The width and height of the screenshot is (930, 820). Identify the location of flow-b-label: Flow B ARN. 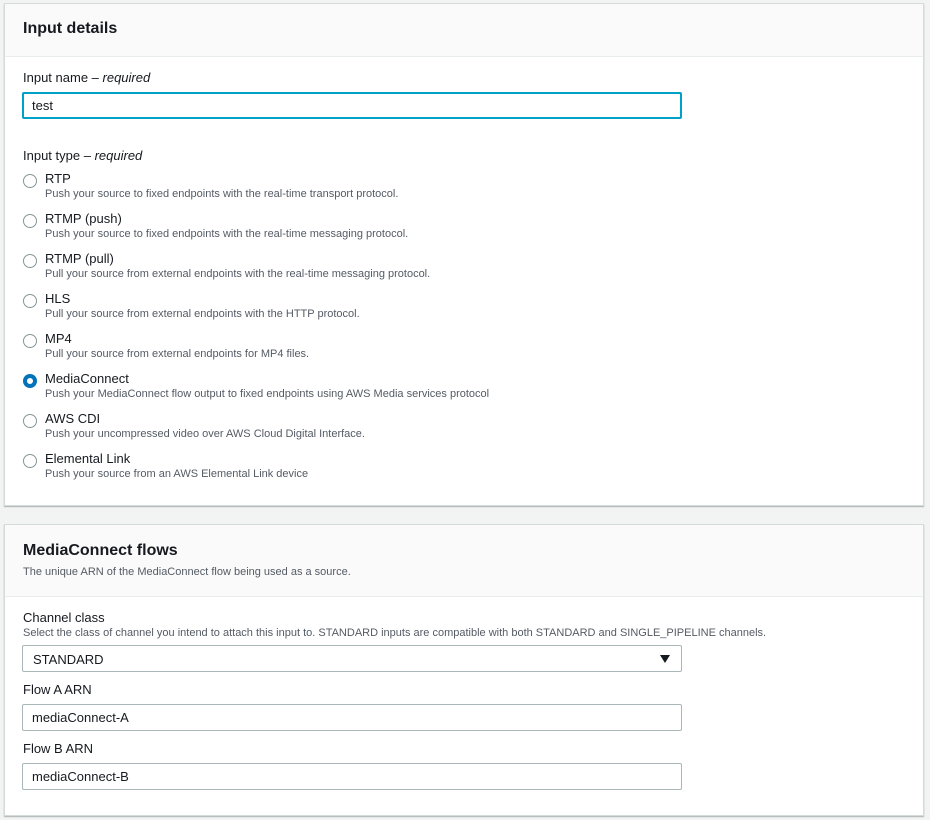
(58, 748).